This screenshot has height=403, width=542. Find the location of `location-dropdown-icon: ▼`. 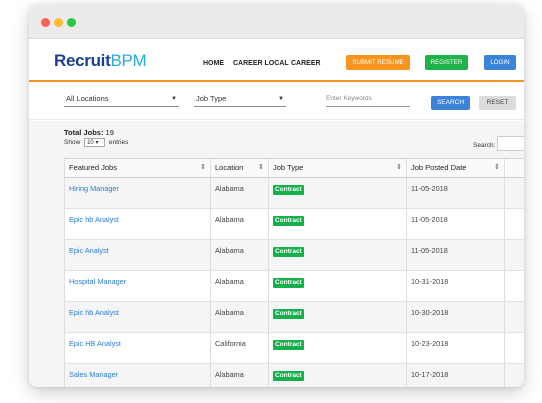

location-dropdown-icon: ▼ is located at coordinates (174, 99).